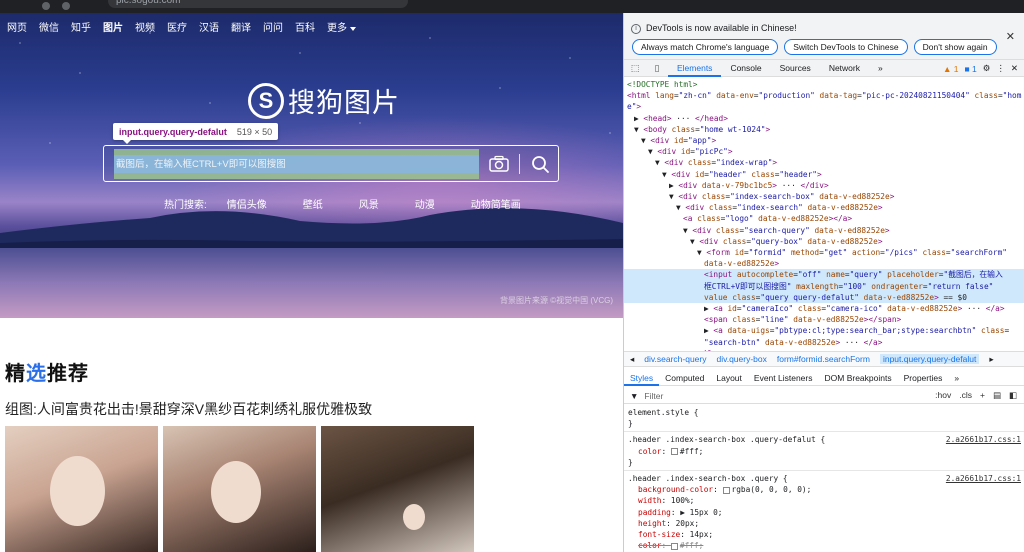  What do you see at coordinates (247, 203) in the screenshot?
I see `hot-item: 情侣头像` at bounding box center [247, 203].